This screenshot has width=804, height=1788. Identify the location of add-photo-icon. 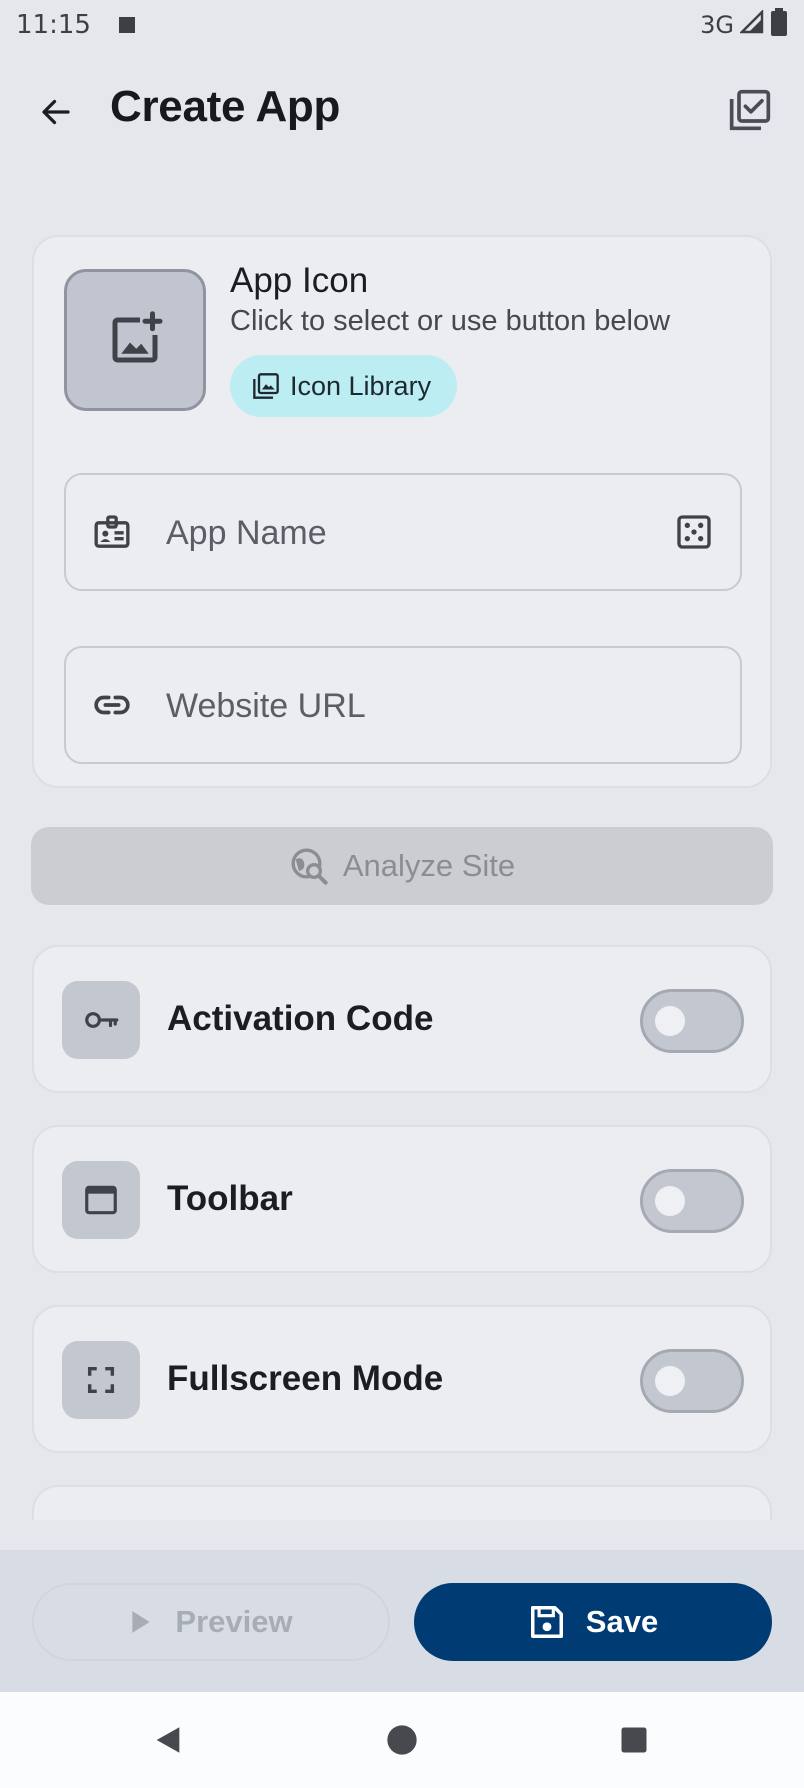
(137, 337).